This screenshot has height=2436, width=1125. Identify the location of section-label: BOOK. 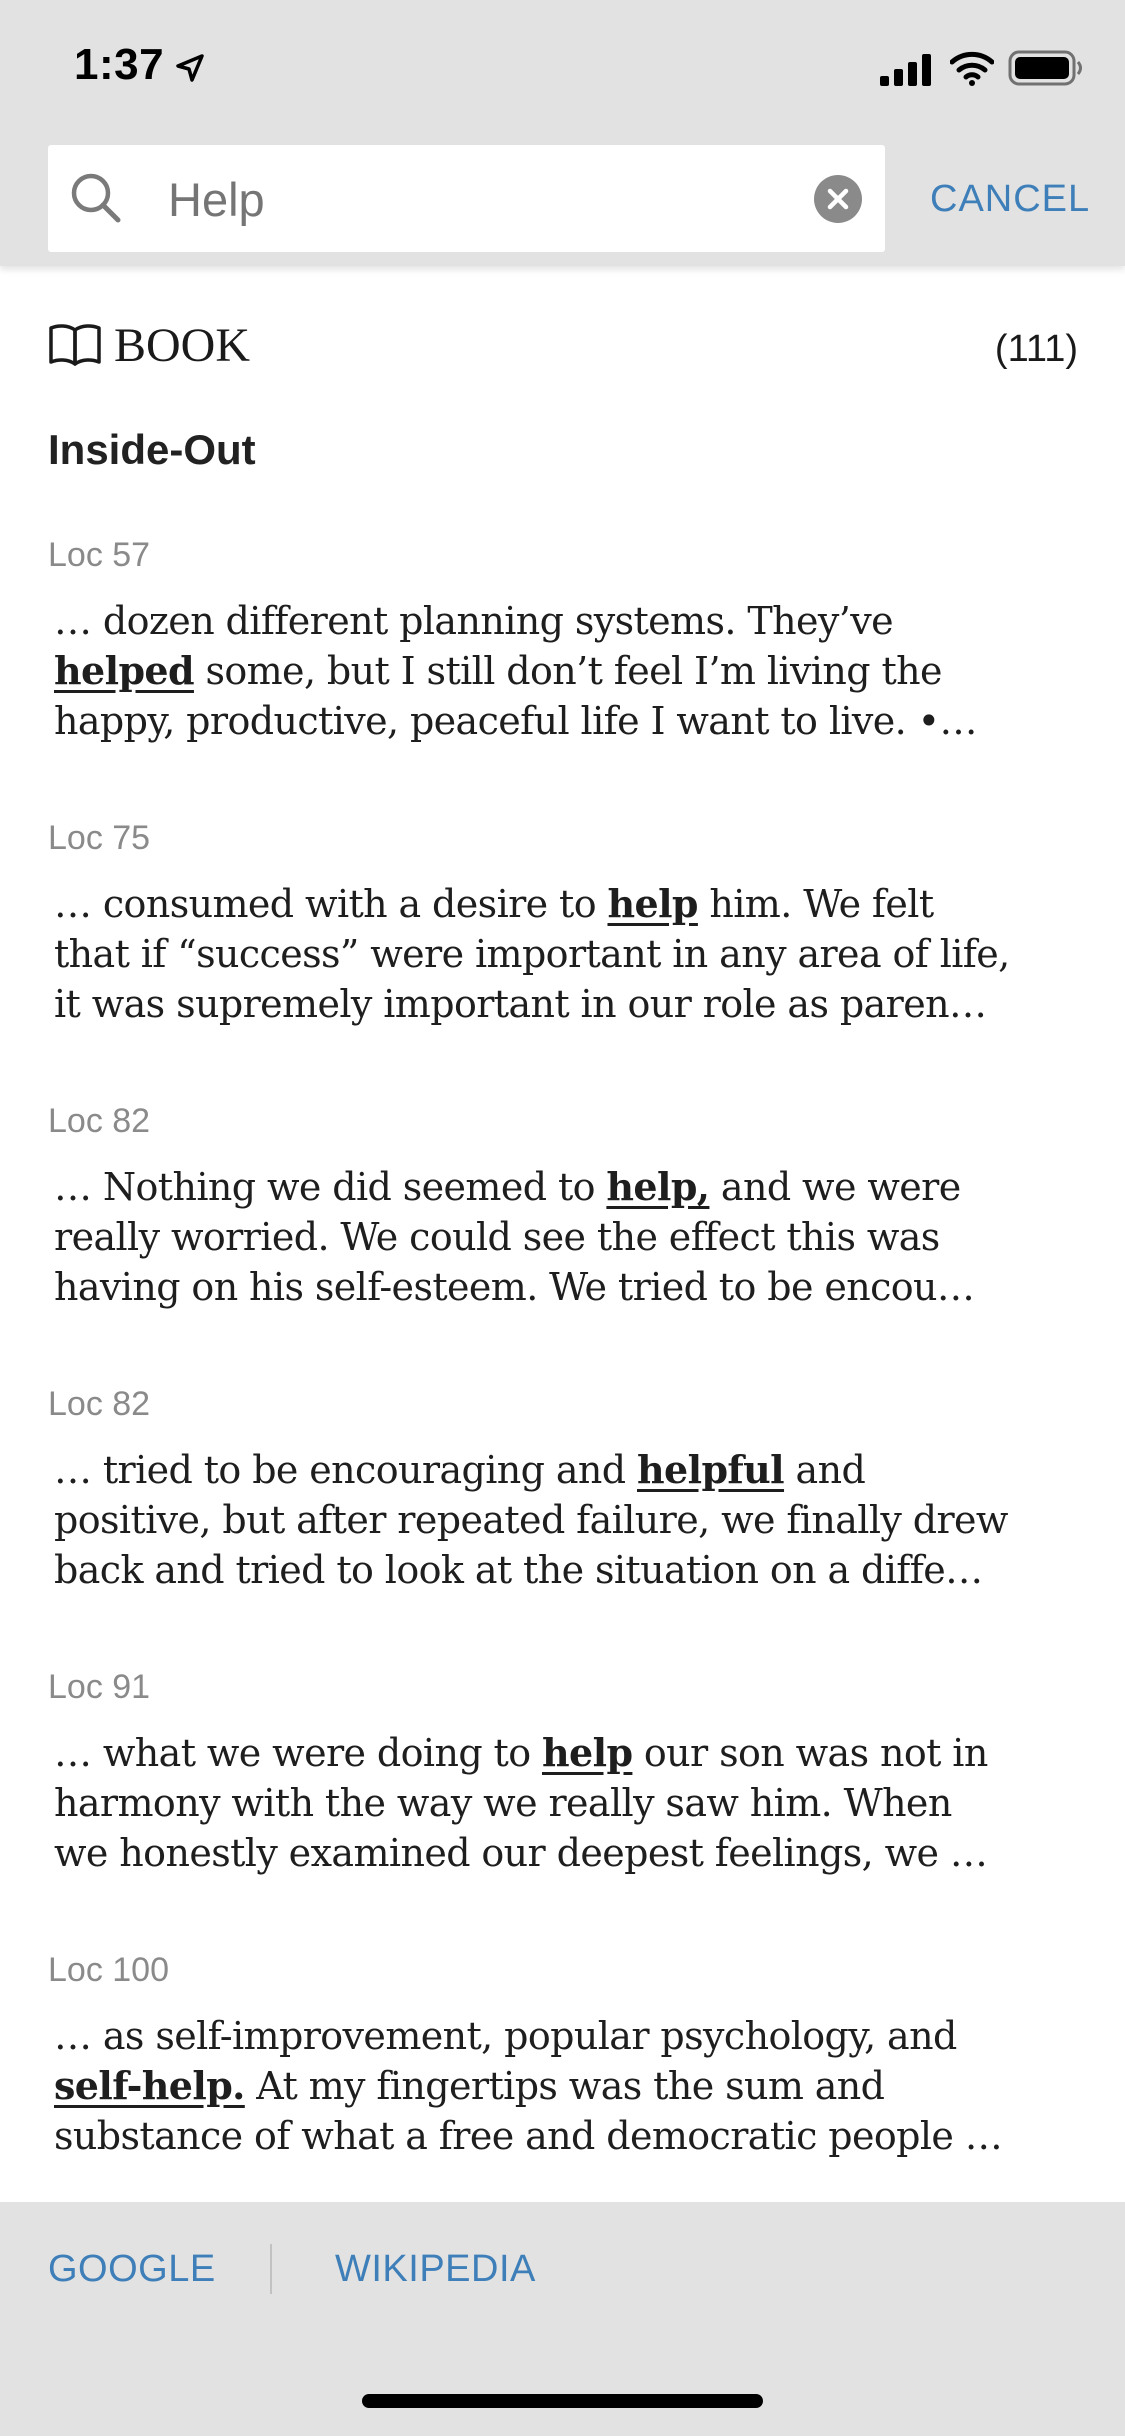
(182, 345).